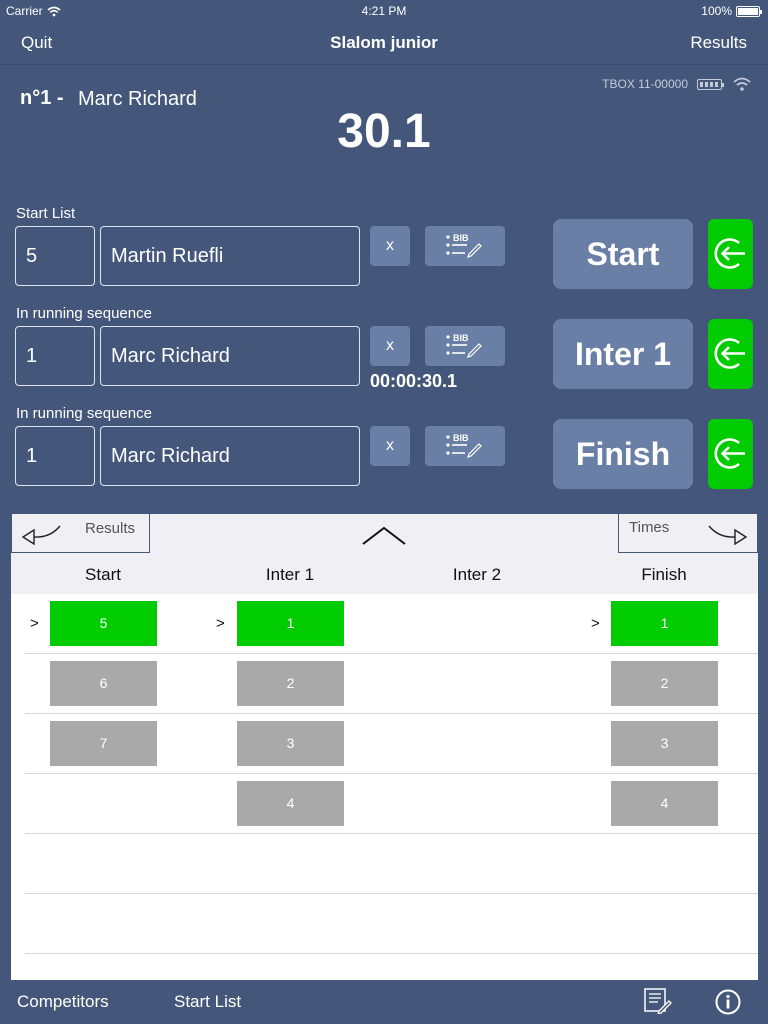 This screenshot has width=768, height=1024. I want to click on start-go-button, so click(730, 254).